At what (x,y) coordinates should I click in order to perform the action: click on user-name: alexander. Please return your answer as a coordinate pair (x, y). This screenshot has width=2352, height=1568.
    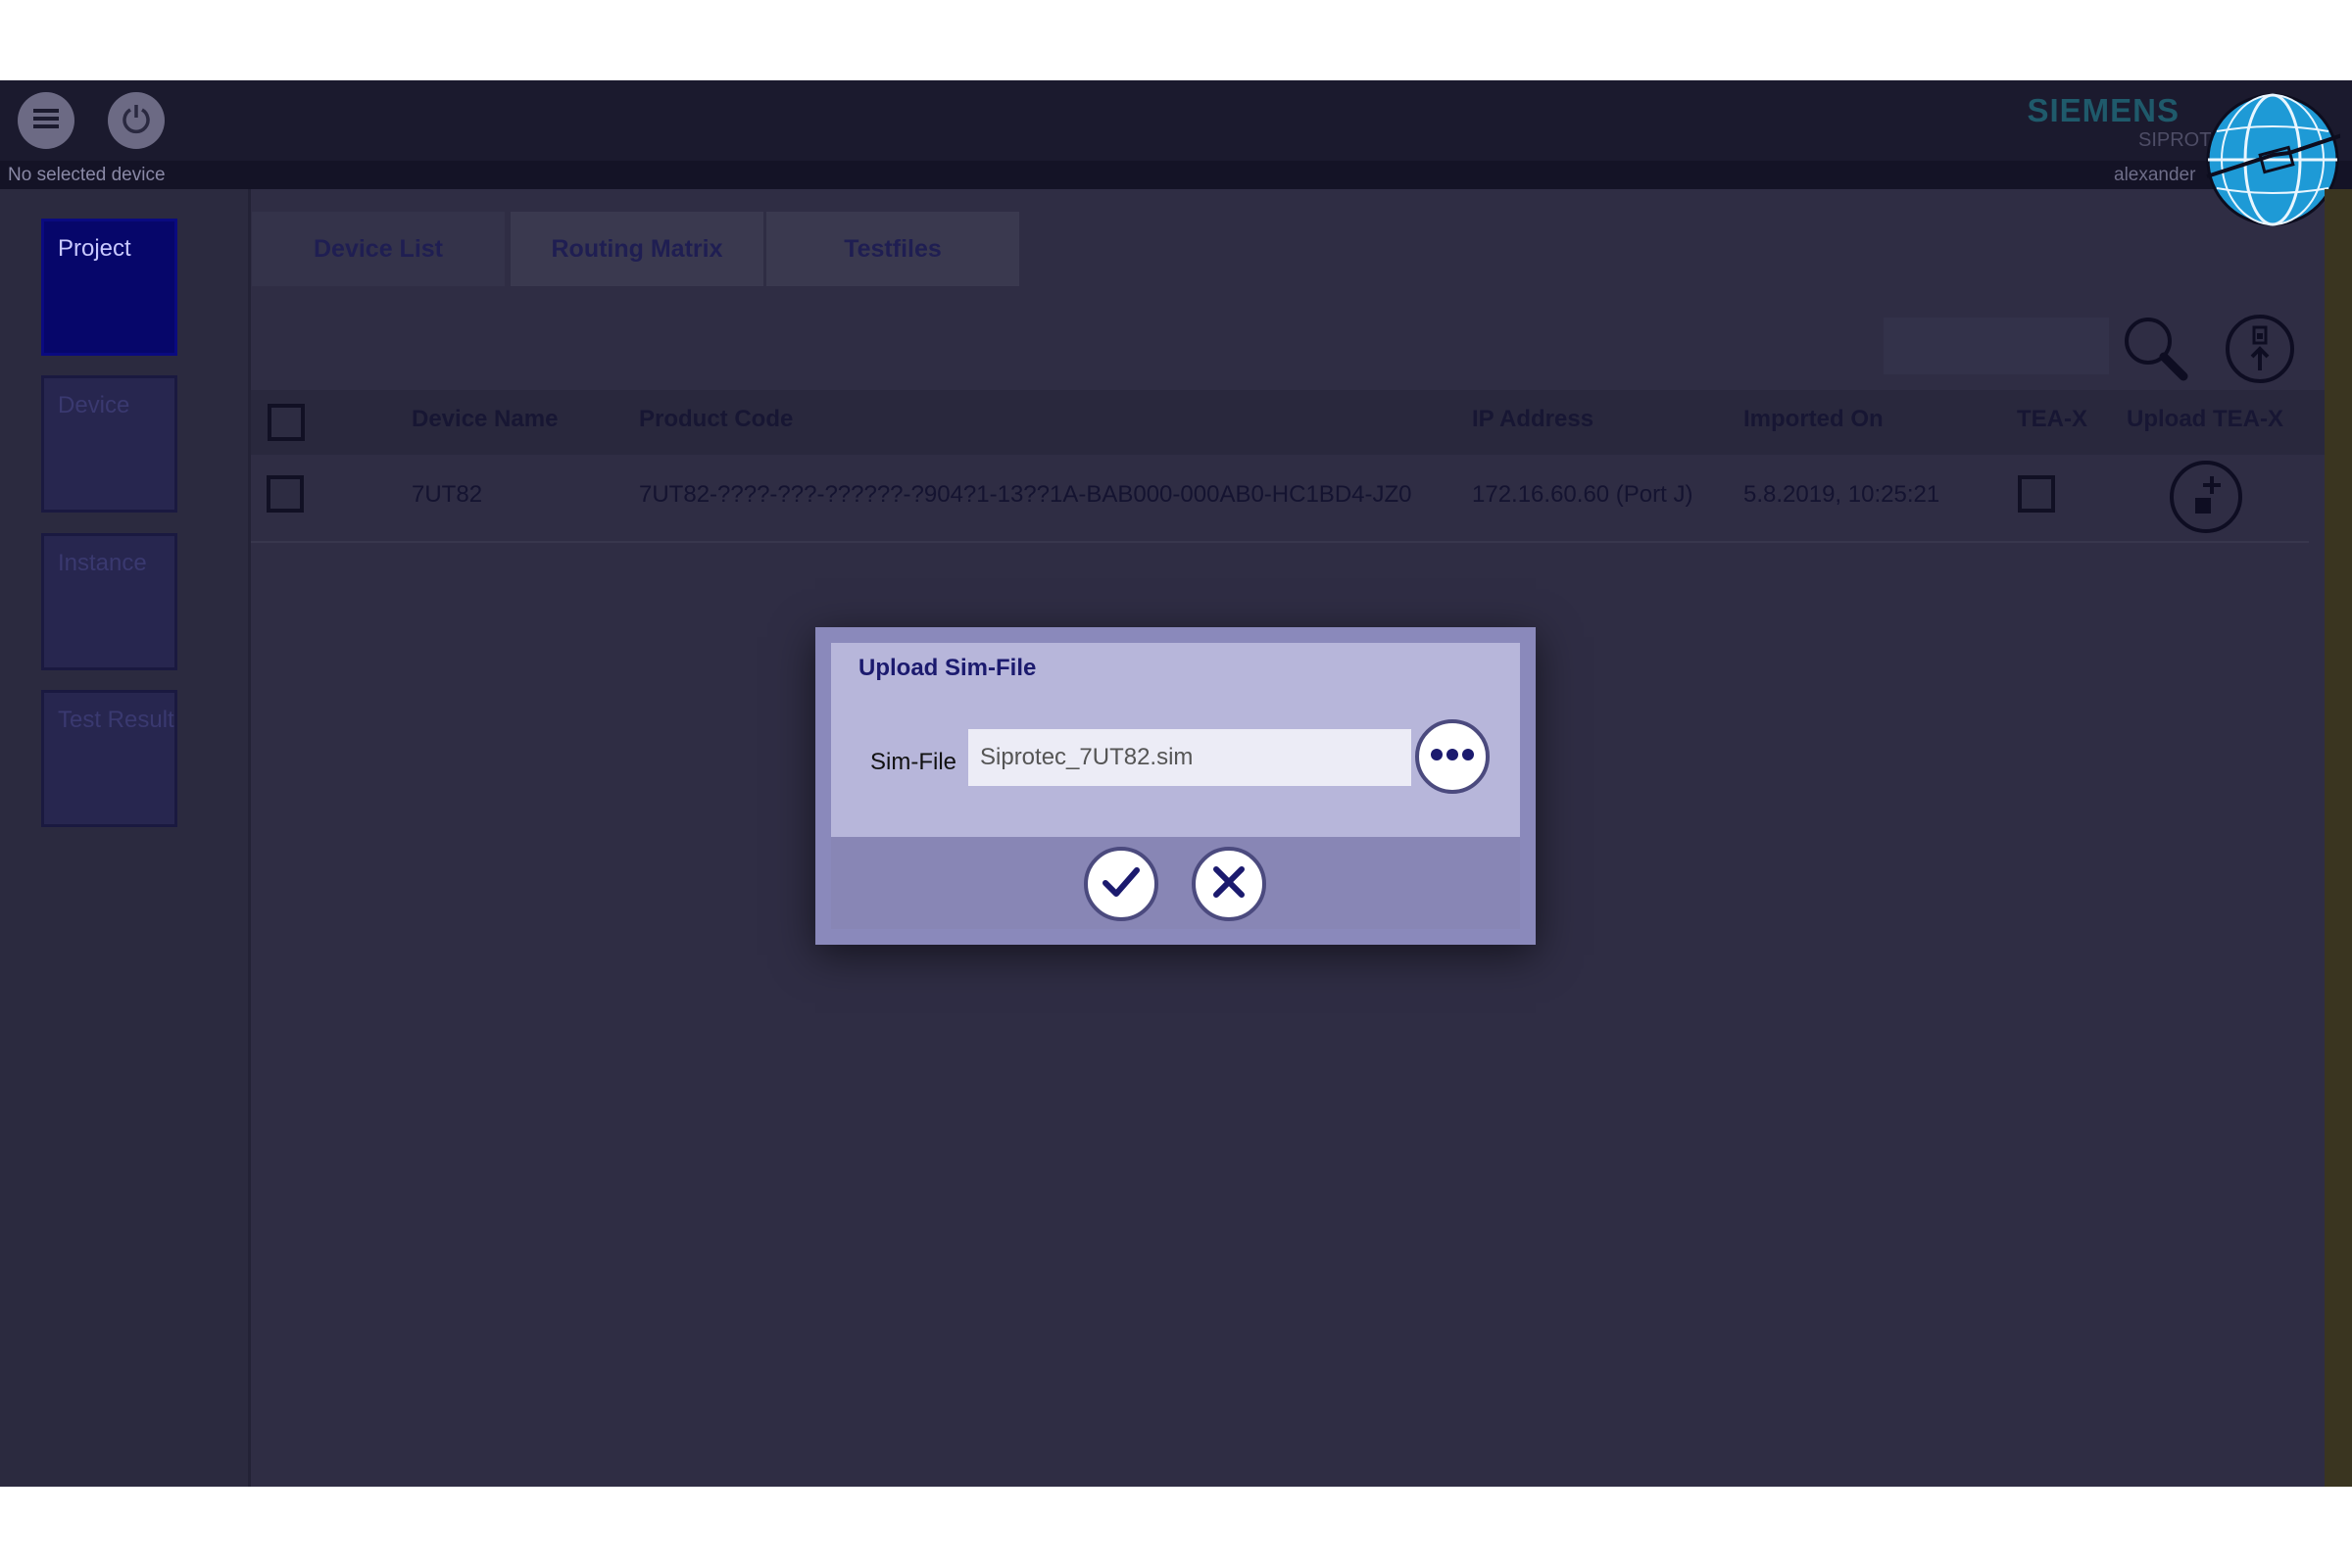
    Looking at the image, I should click on (2155, 175).